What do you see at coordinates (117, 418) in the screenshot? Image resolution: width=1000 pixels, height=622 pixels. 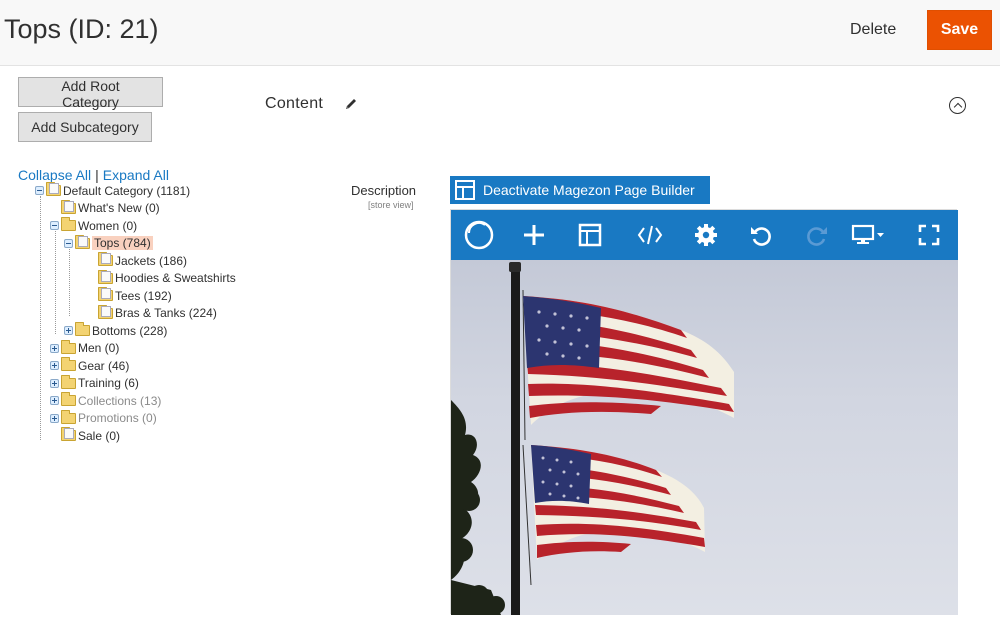 I see `tree-node-label: Promotions (0)` at bounding box center [117, 418].